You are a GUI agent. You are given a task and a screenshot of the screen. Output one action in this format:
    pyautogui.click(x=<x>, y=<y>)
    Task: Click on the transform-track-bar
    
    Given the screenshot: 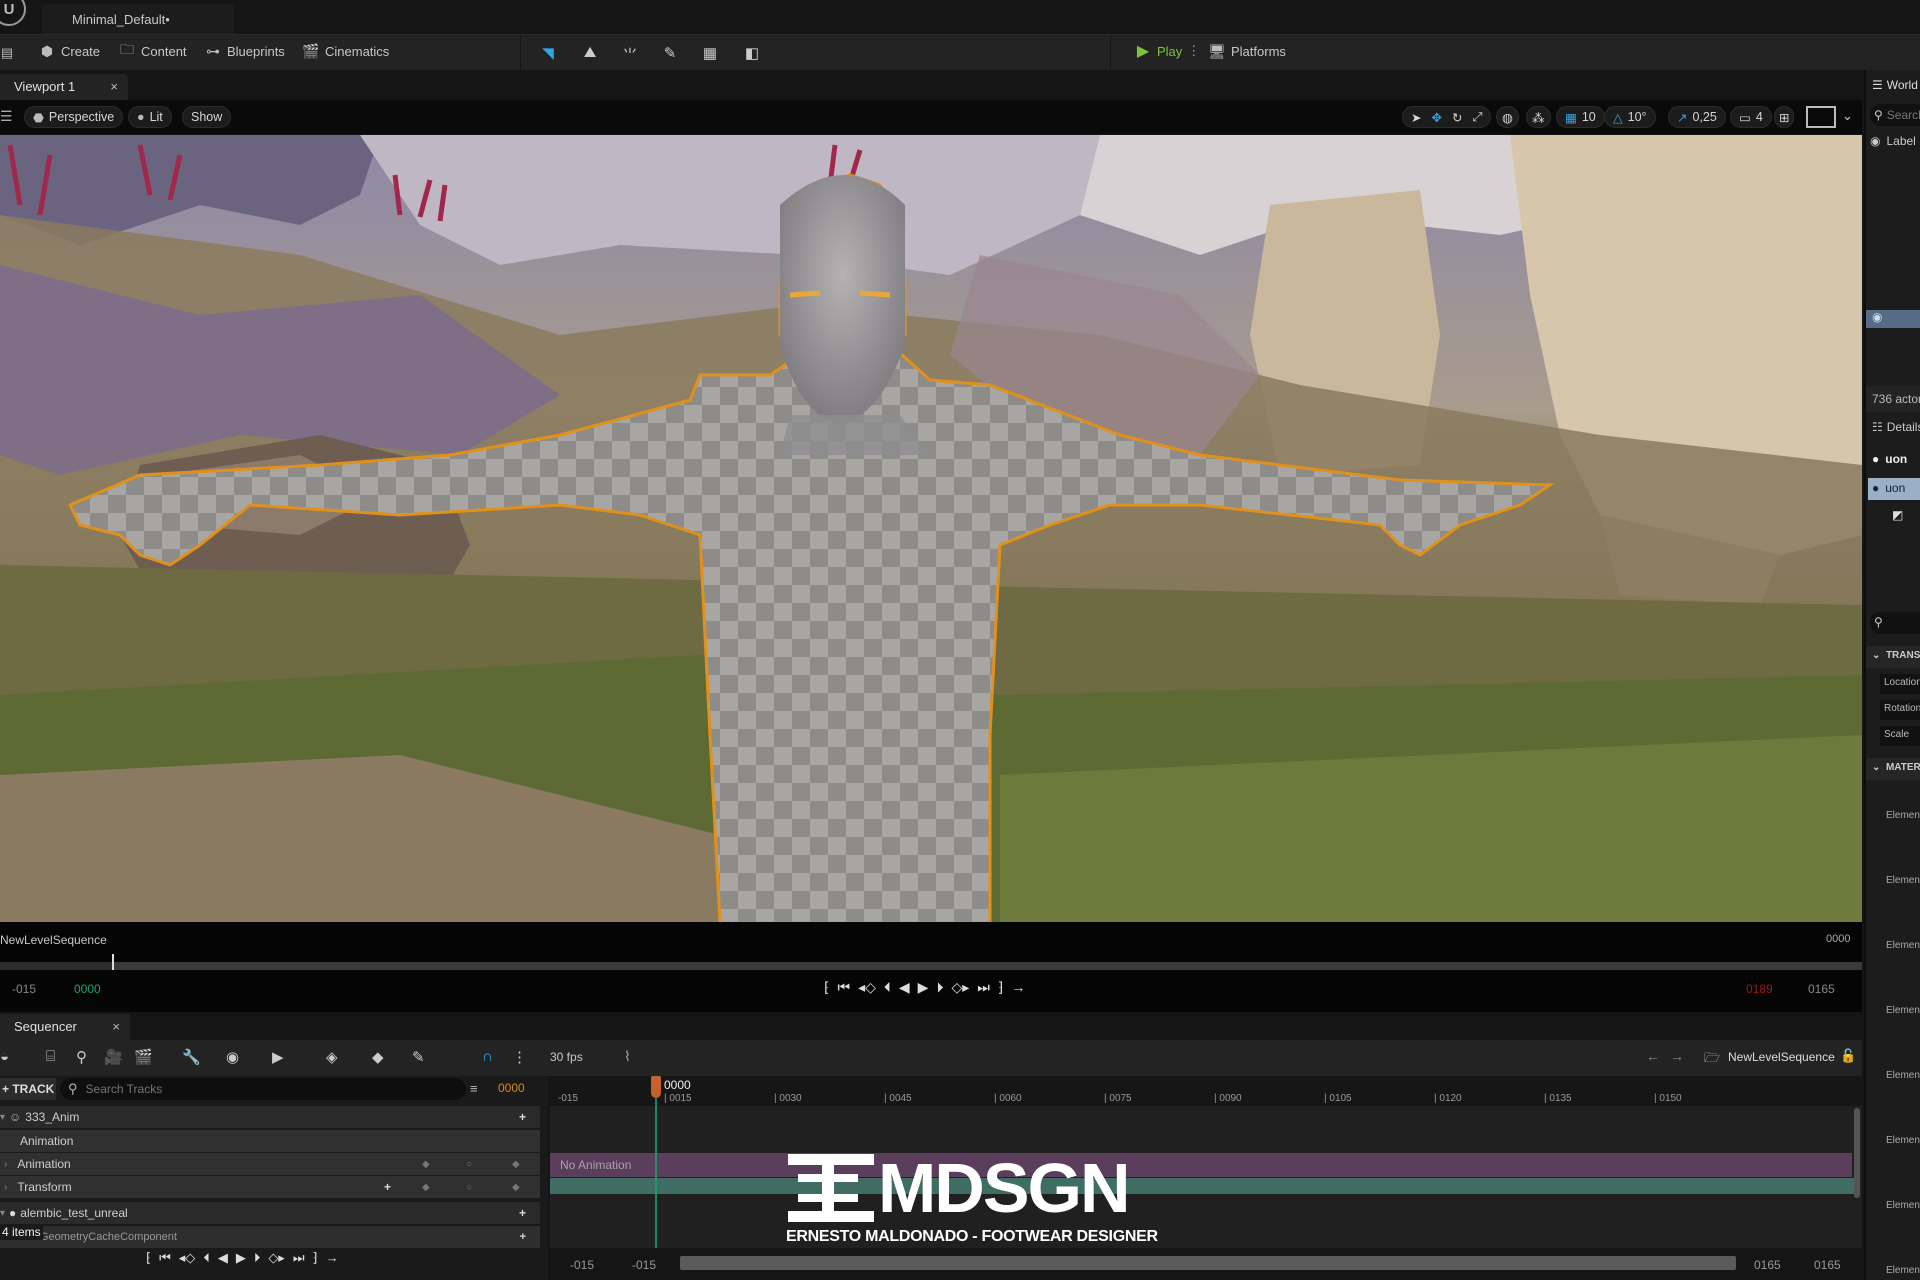 What is the action you would take?
    pyautogui.click(x=1204, y=1186)
    